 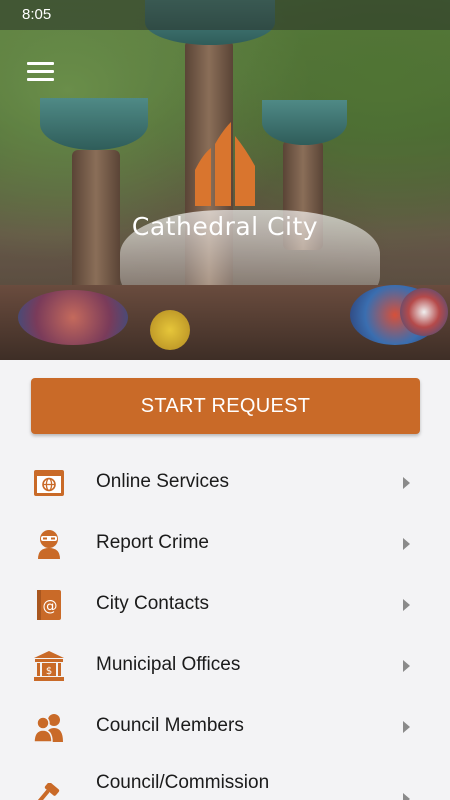 I want to click on menu-item-label: Online Services, so click(x=163, y=481).